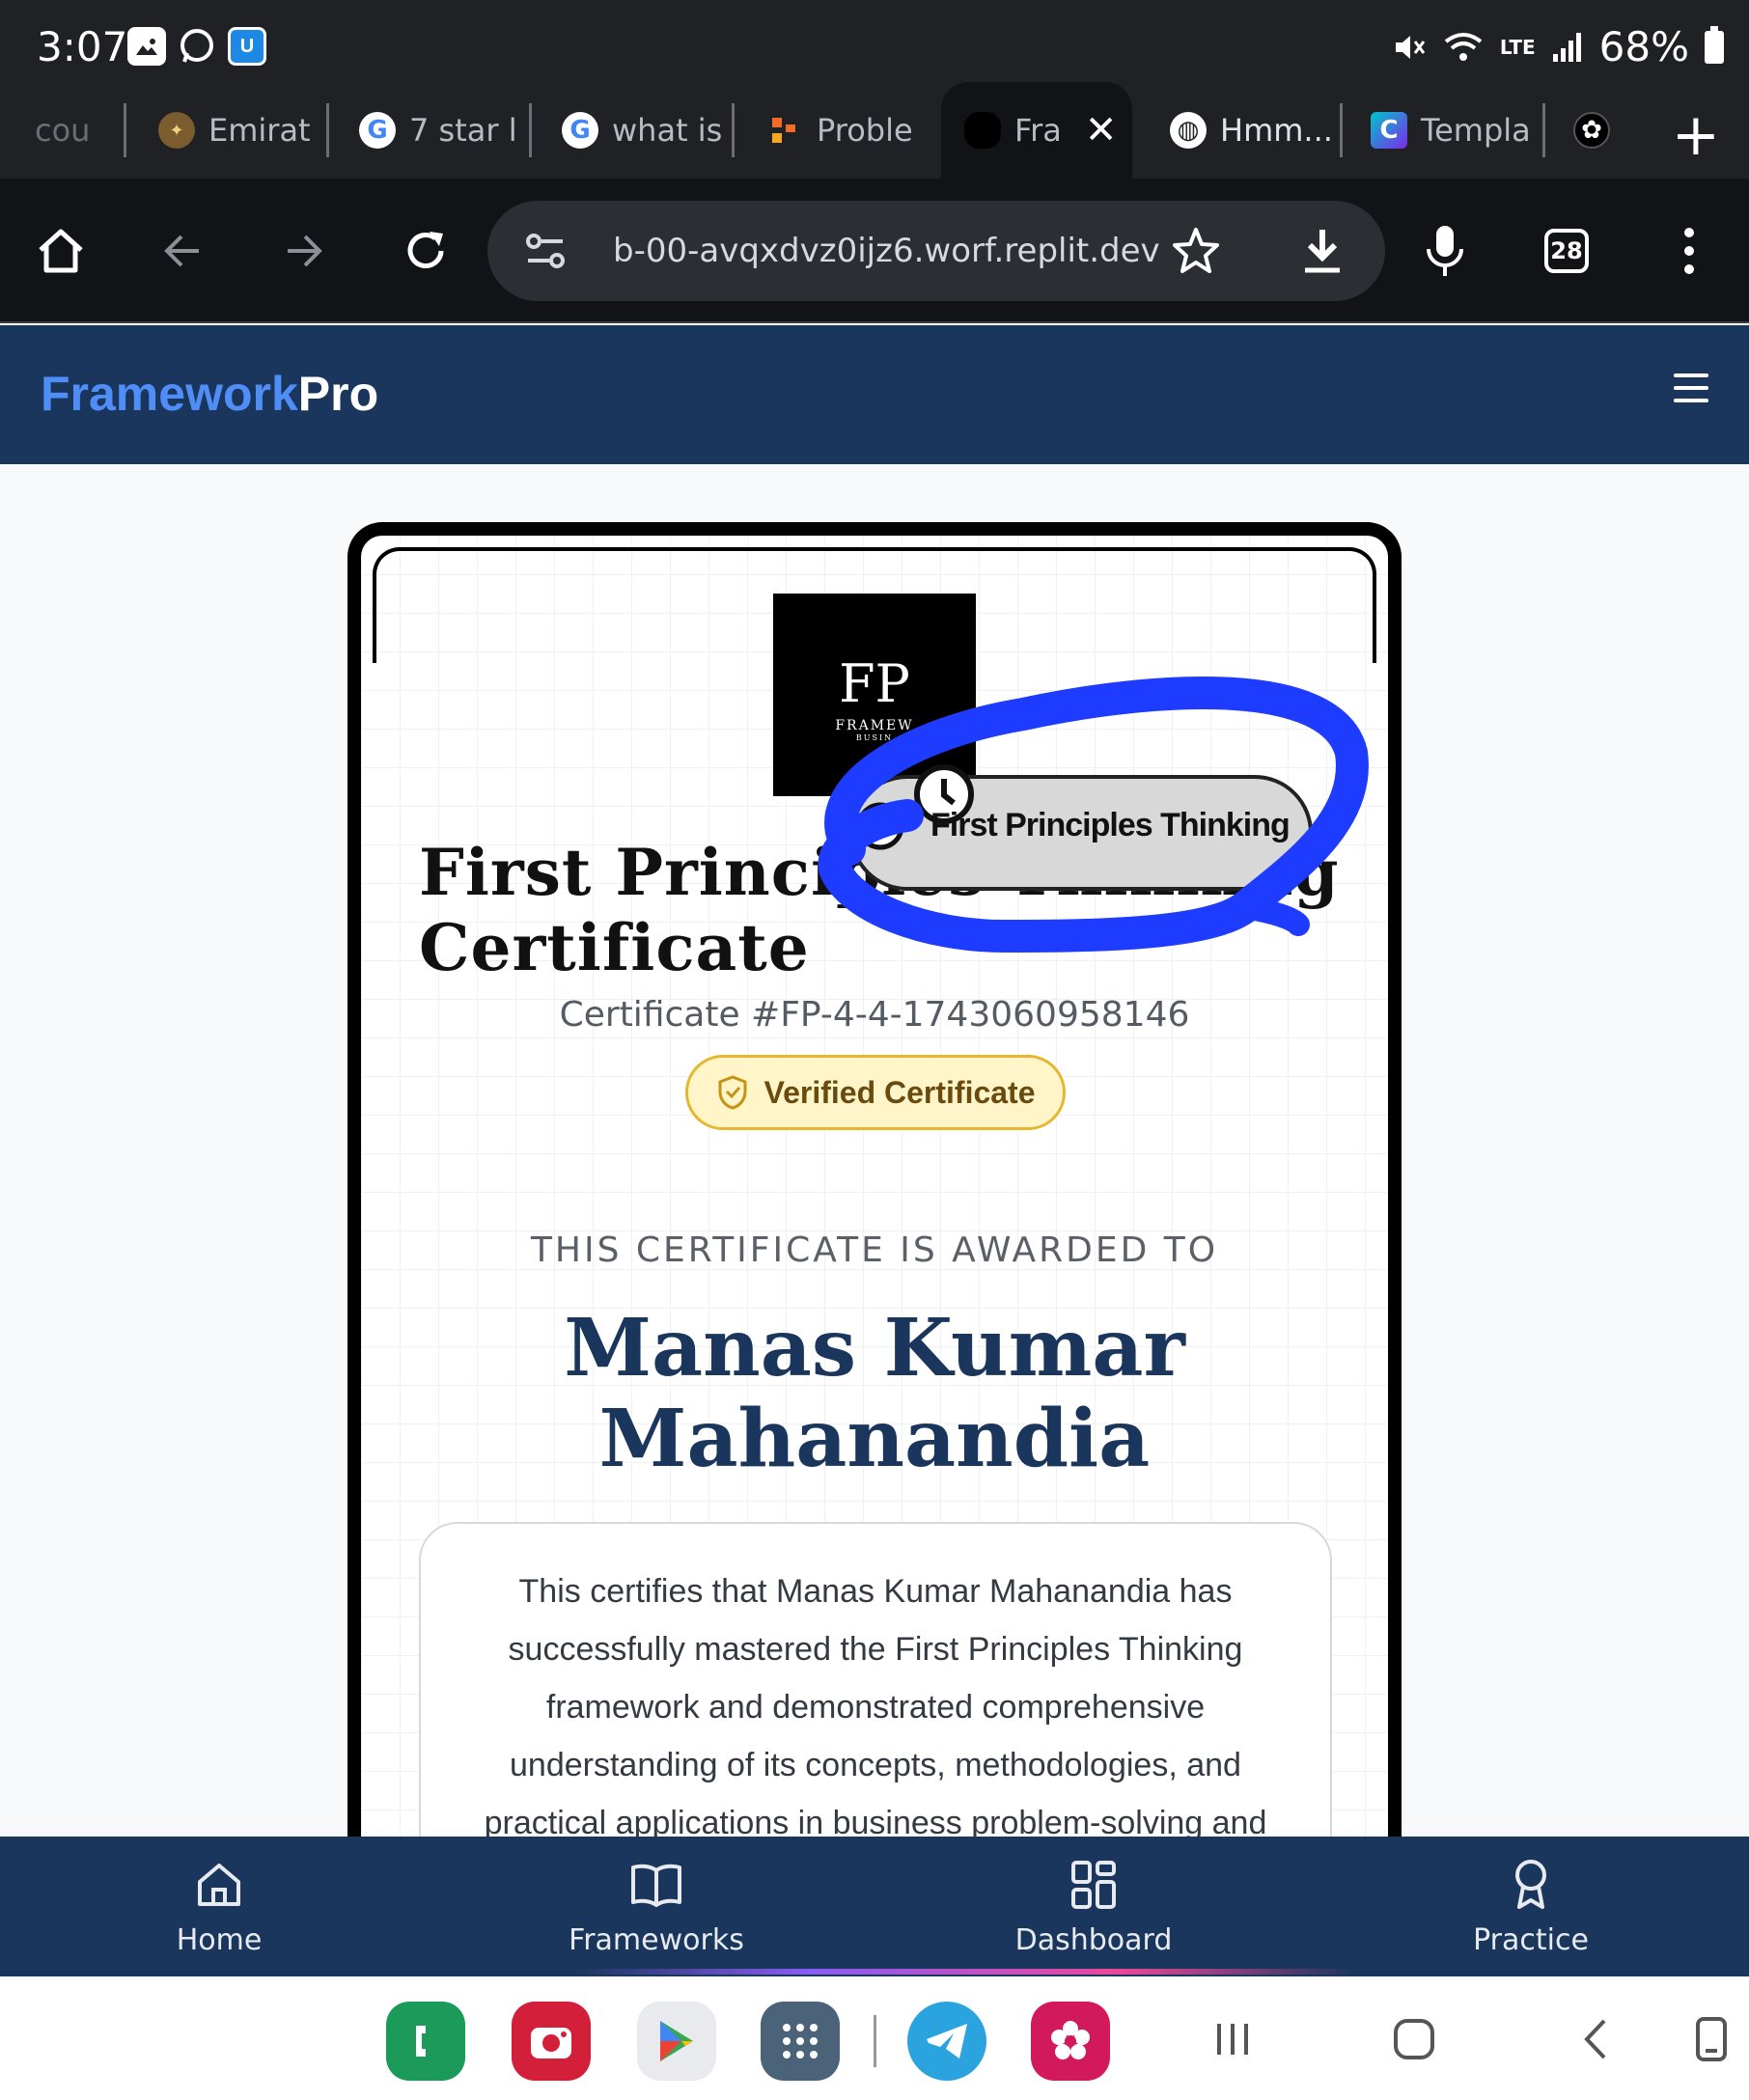 This screenshot has height=2100, width=1749. What do you see at coordinates (947, 2041) in the screenshot?
I see `telegram-app-icon` at bounding box center [947, 2041].